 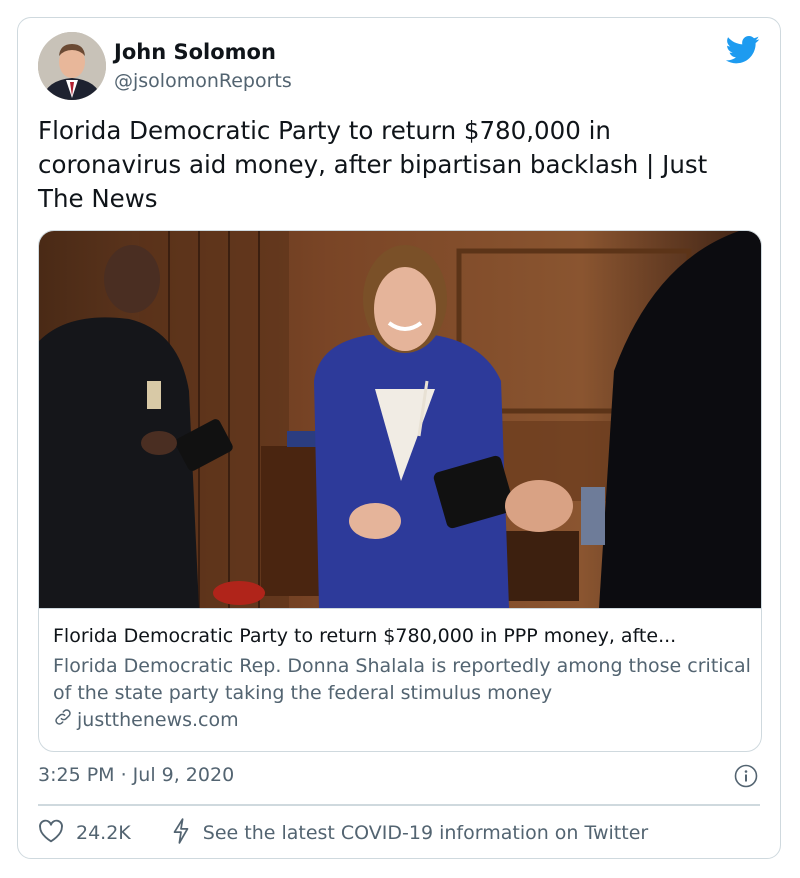 What do you see at coordinates (399, 805) in the screenshot?
I see `divider` at bounding box center [399, 805].